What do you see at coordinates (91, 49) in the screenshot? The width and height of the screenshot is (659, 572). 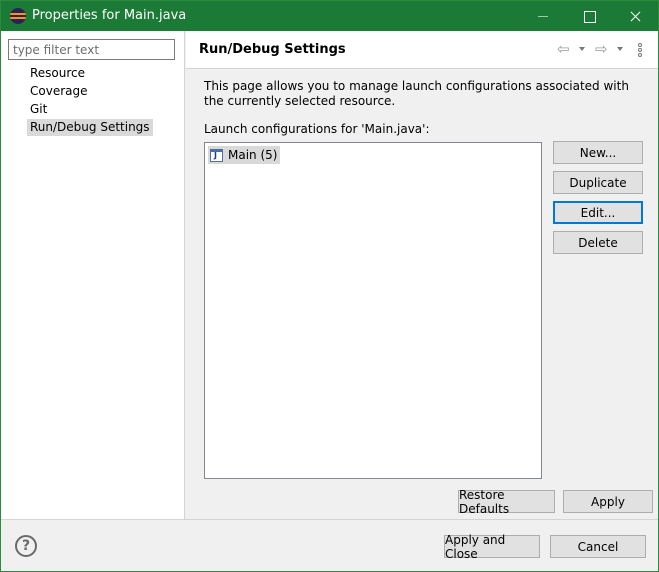 I see `filter-input` at bounding box center [91, 49].